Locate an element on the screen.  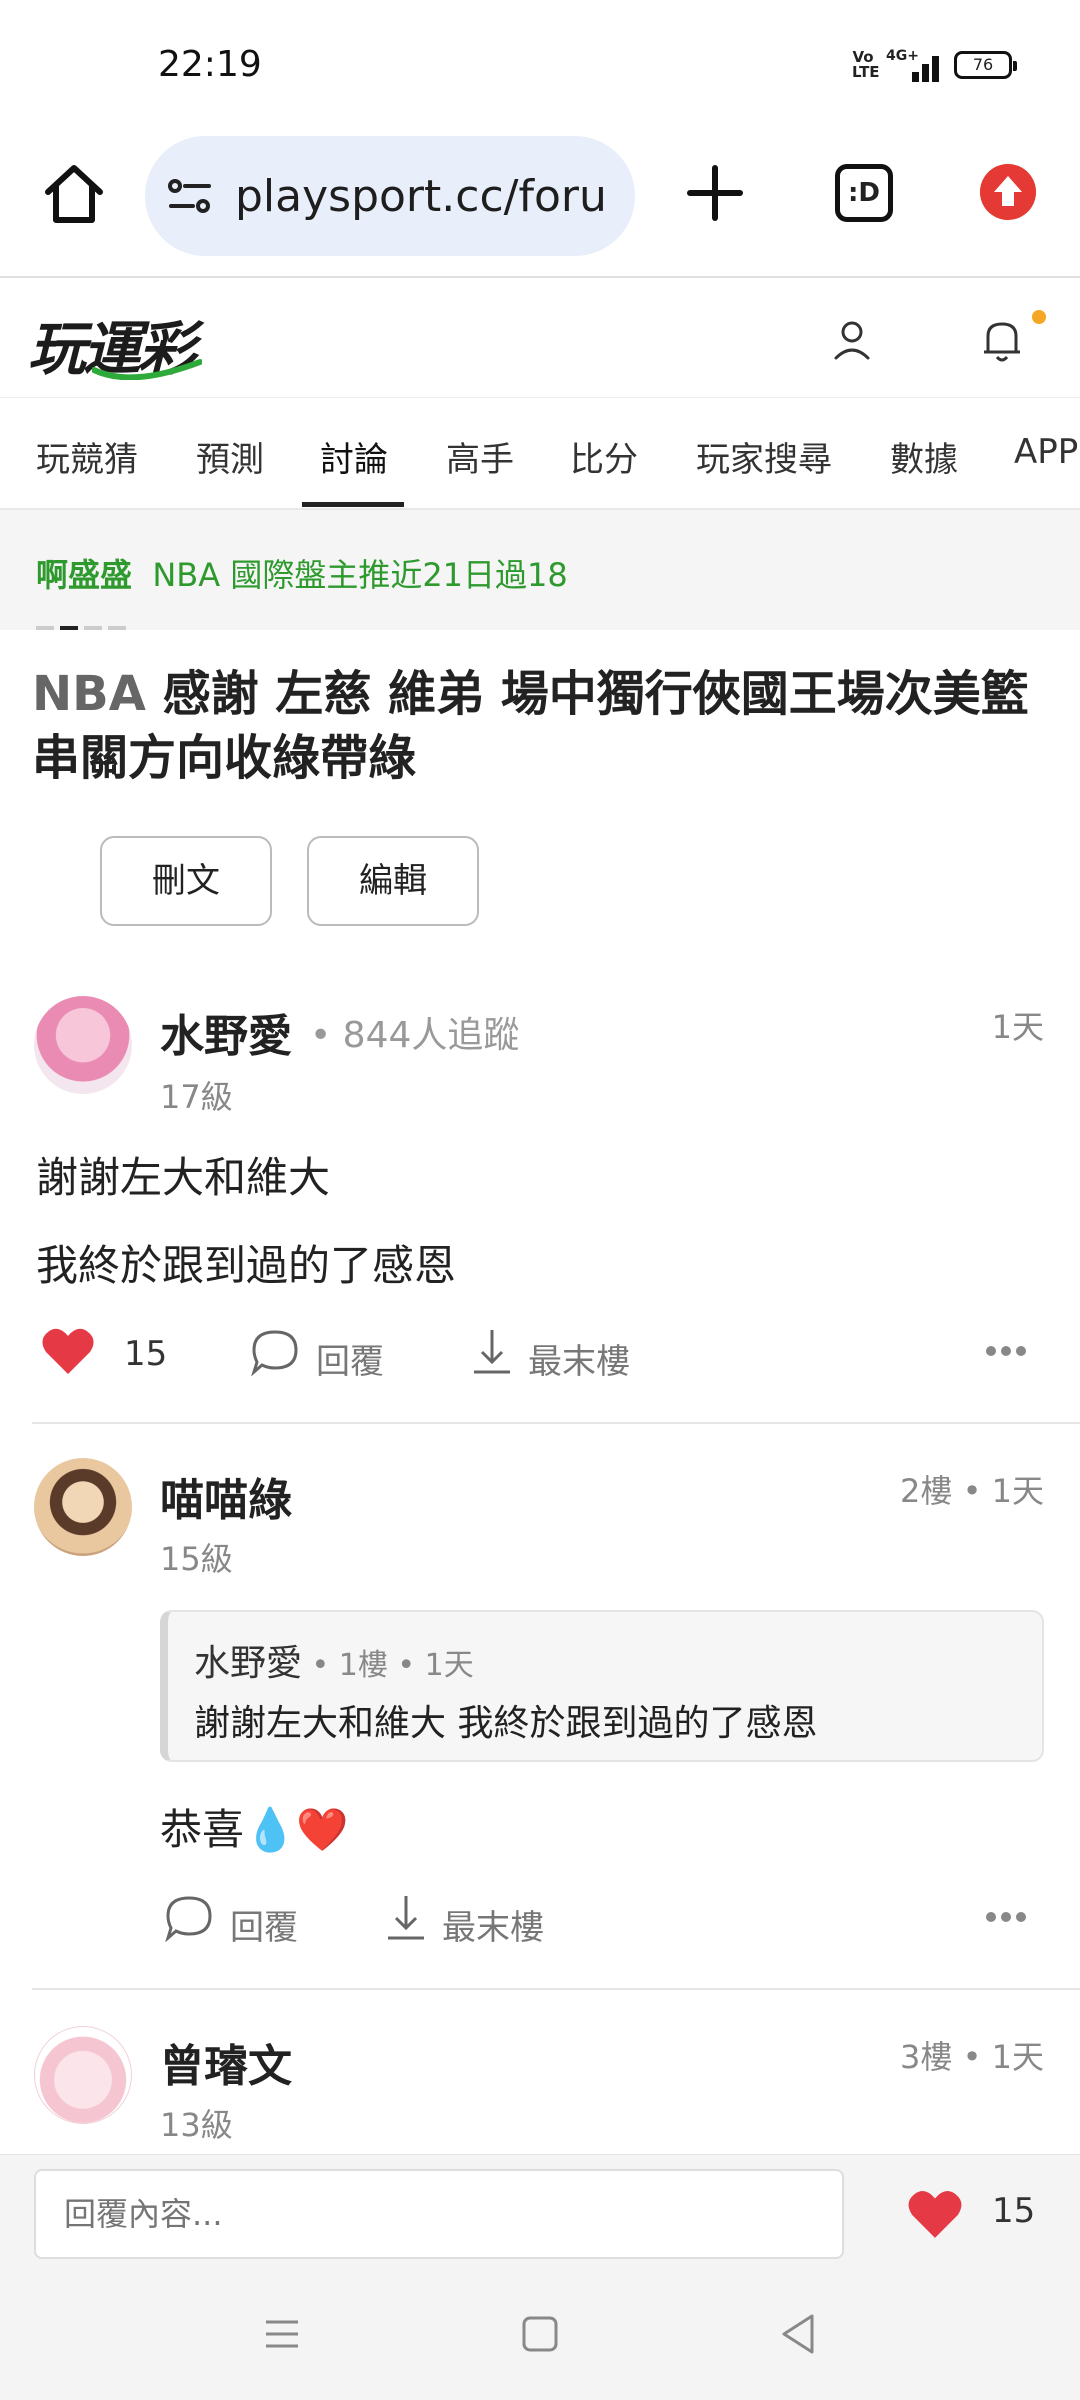
comment-line: 我終於跟到過的了感恩 is located at coordinates (246, 1265).